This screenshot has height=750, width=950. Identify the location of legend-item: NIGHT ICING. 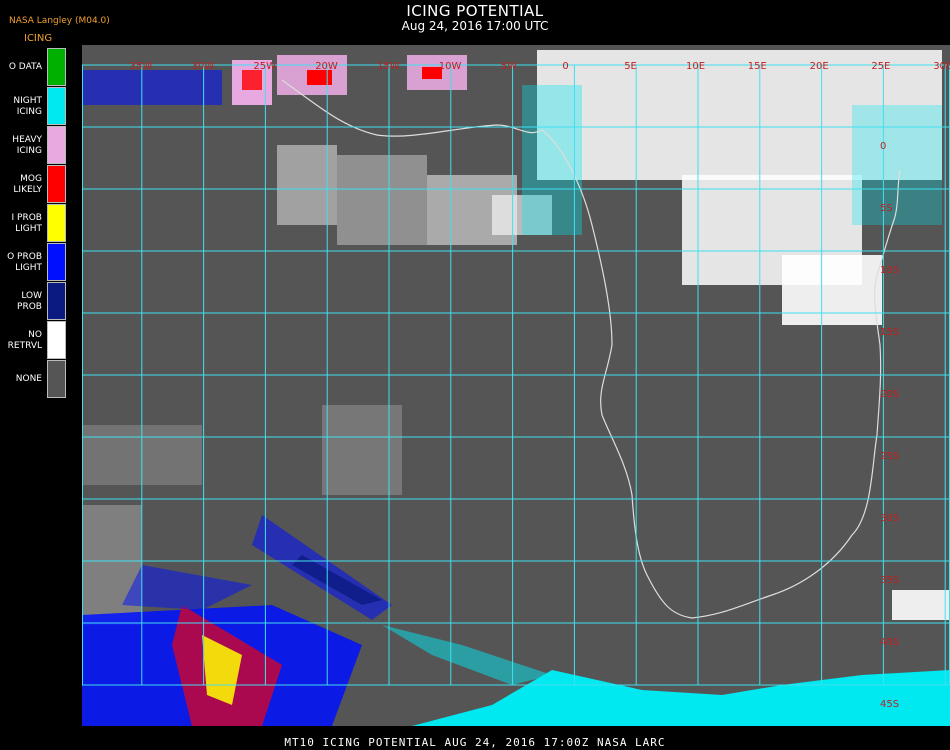
(33, 106).